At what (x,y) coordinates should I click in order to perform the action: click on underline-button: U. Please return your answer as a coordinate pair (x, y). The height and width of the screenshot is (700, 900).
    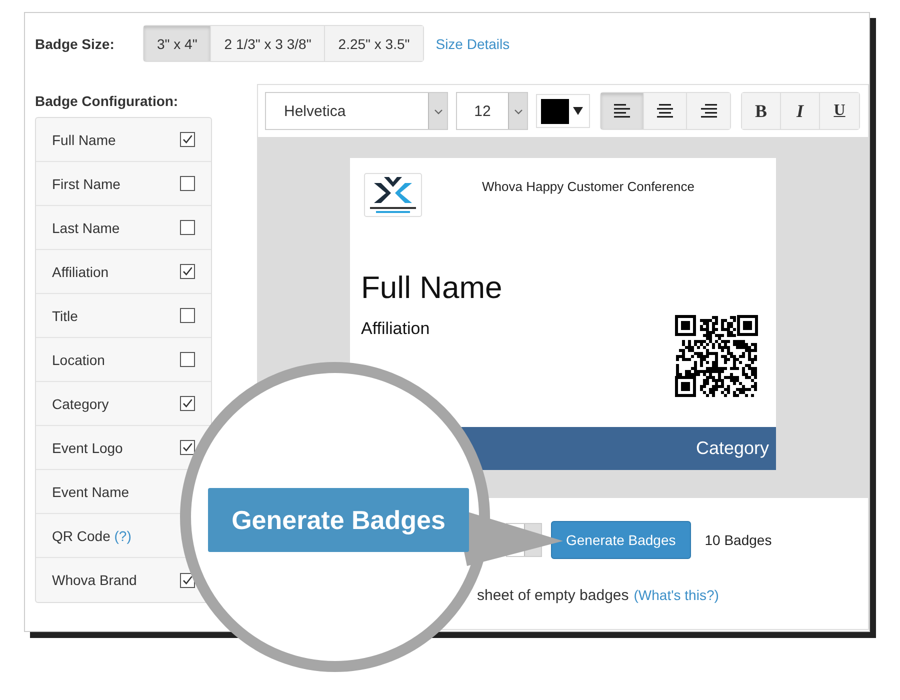
    Looking at the image, I should click on (839, 111).